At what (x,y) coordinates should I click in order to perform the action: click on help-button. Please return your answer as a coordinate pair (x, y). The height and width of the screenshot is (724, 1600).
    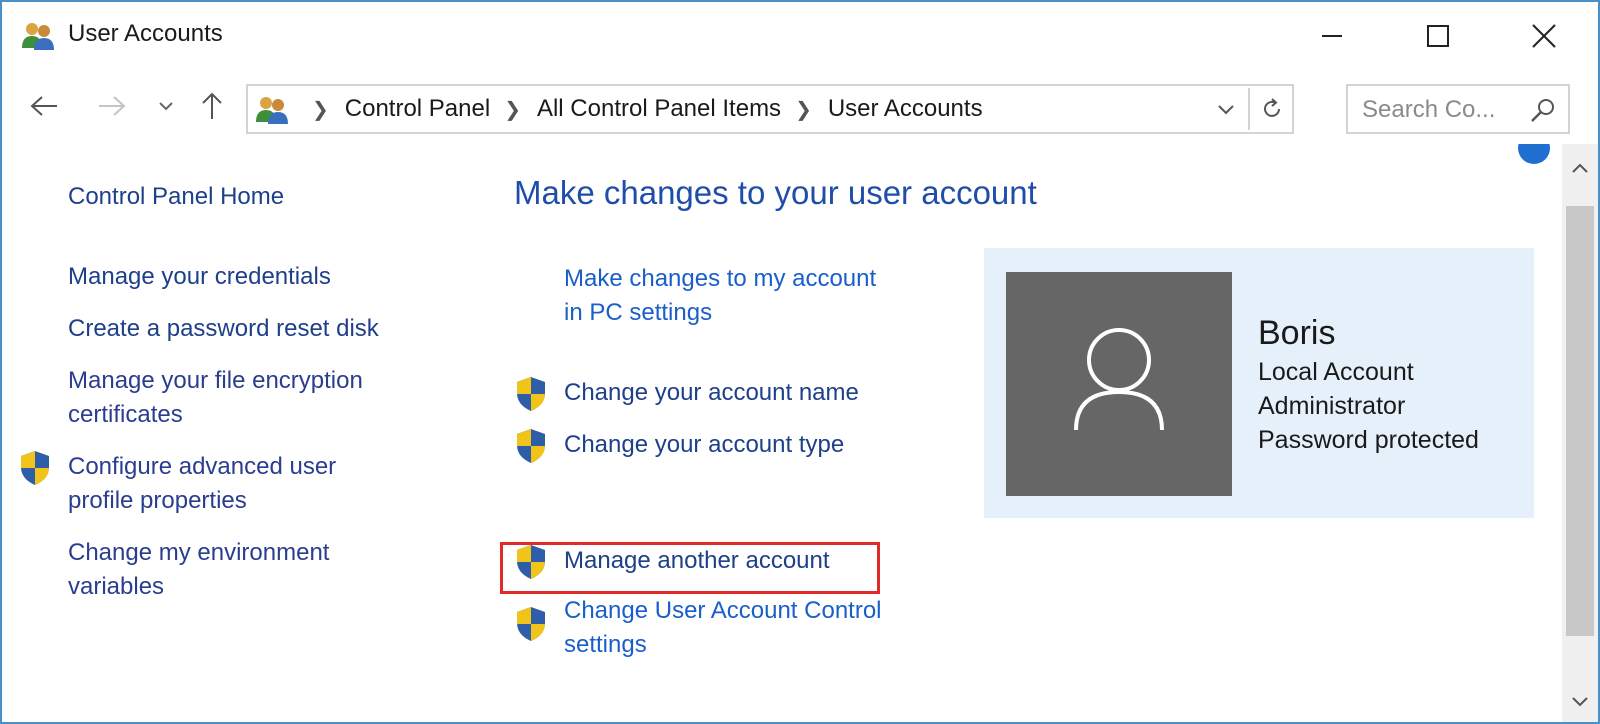
    Looking at the image, I should click on (1534, 155).